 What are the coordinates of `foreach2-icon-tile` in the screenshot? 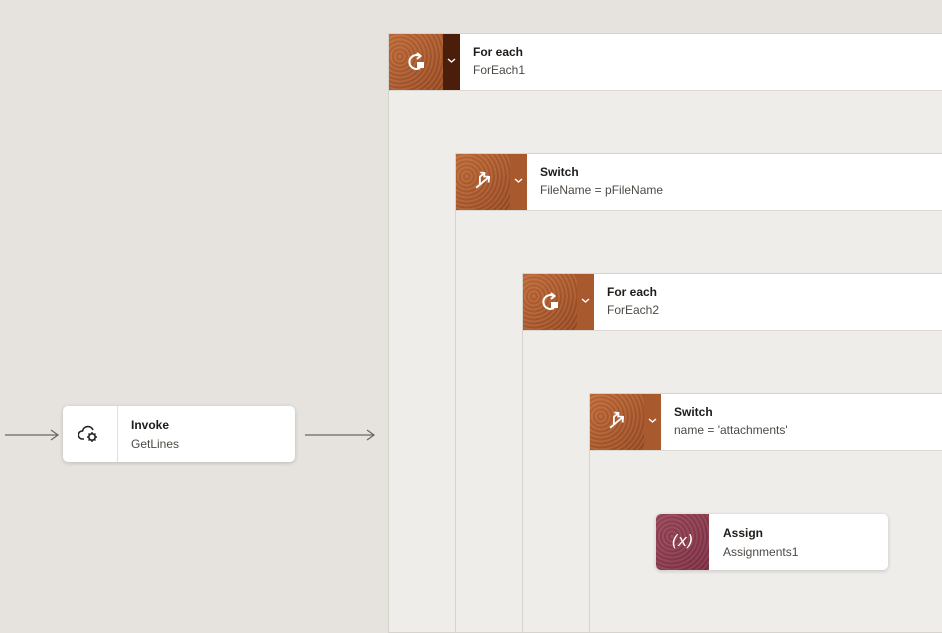 It's located at (550, 302).